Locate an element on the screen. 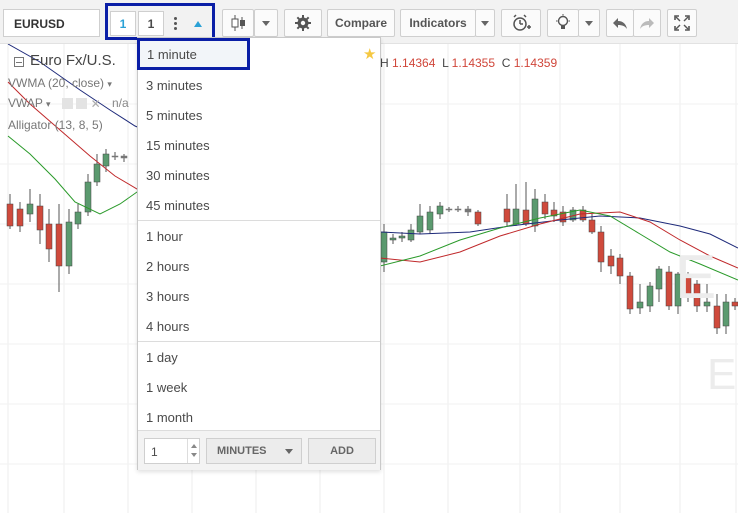 This screenshot has width=738, height=513. interval-unit-select: MINUTES is located at coordinates (254, 451).